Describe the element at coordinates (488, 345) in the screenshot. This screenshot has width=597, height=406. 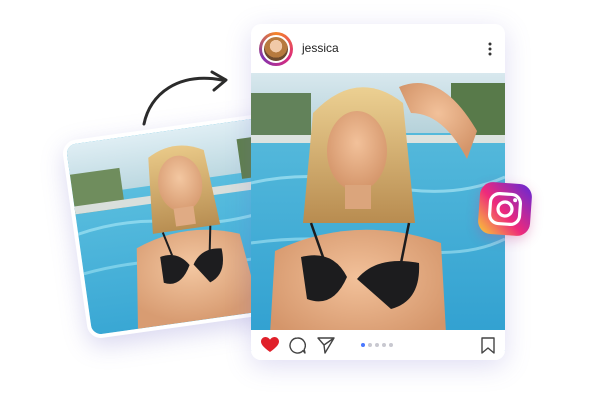
I see `bookmark-icon` at that location.